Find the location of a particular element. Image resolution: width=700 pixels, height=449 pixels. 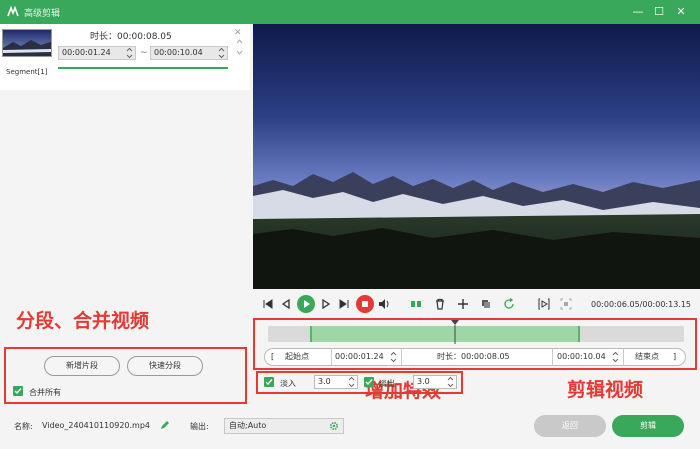

snapshot-icon is located at coordinates (566, 304).